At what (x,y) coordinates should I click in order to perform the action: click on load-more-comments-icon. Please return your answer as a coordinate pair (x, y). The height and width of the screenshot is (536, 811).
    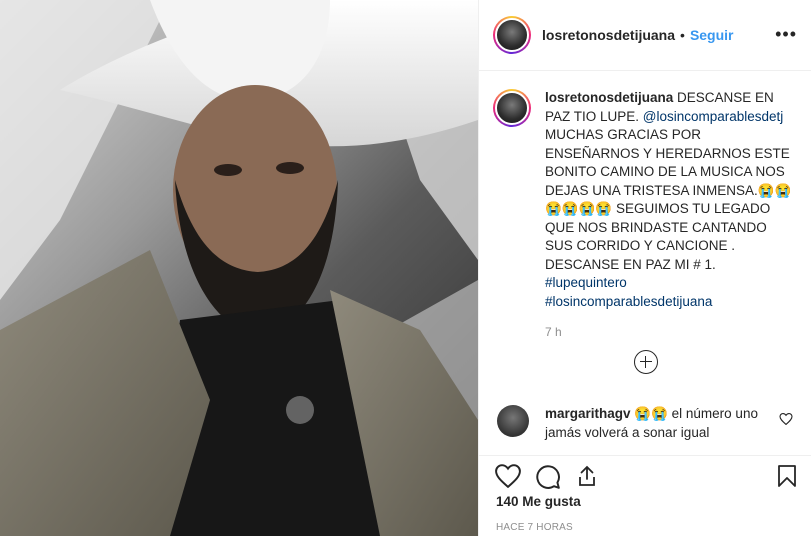
    Looking at the image, I should click on (646, 362).